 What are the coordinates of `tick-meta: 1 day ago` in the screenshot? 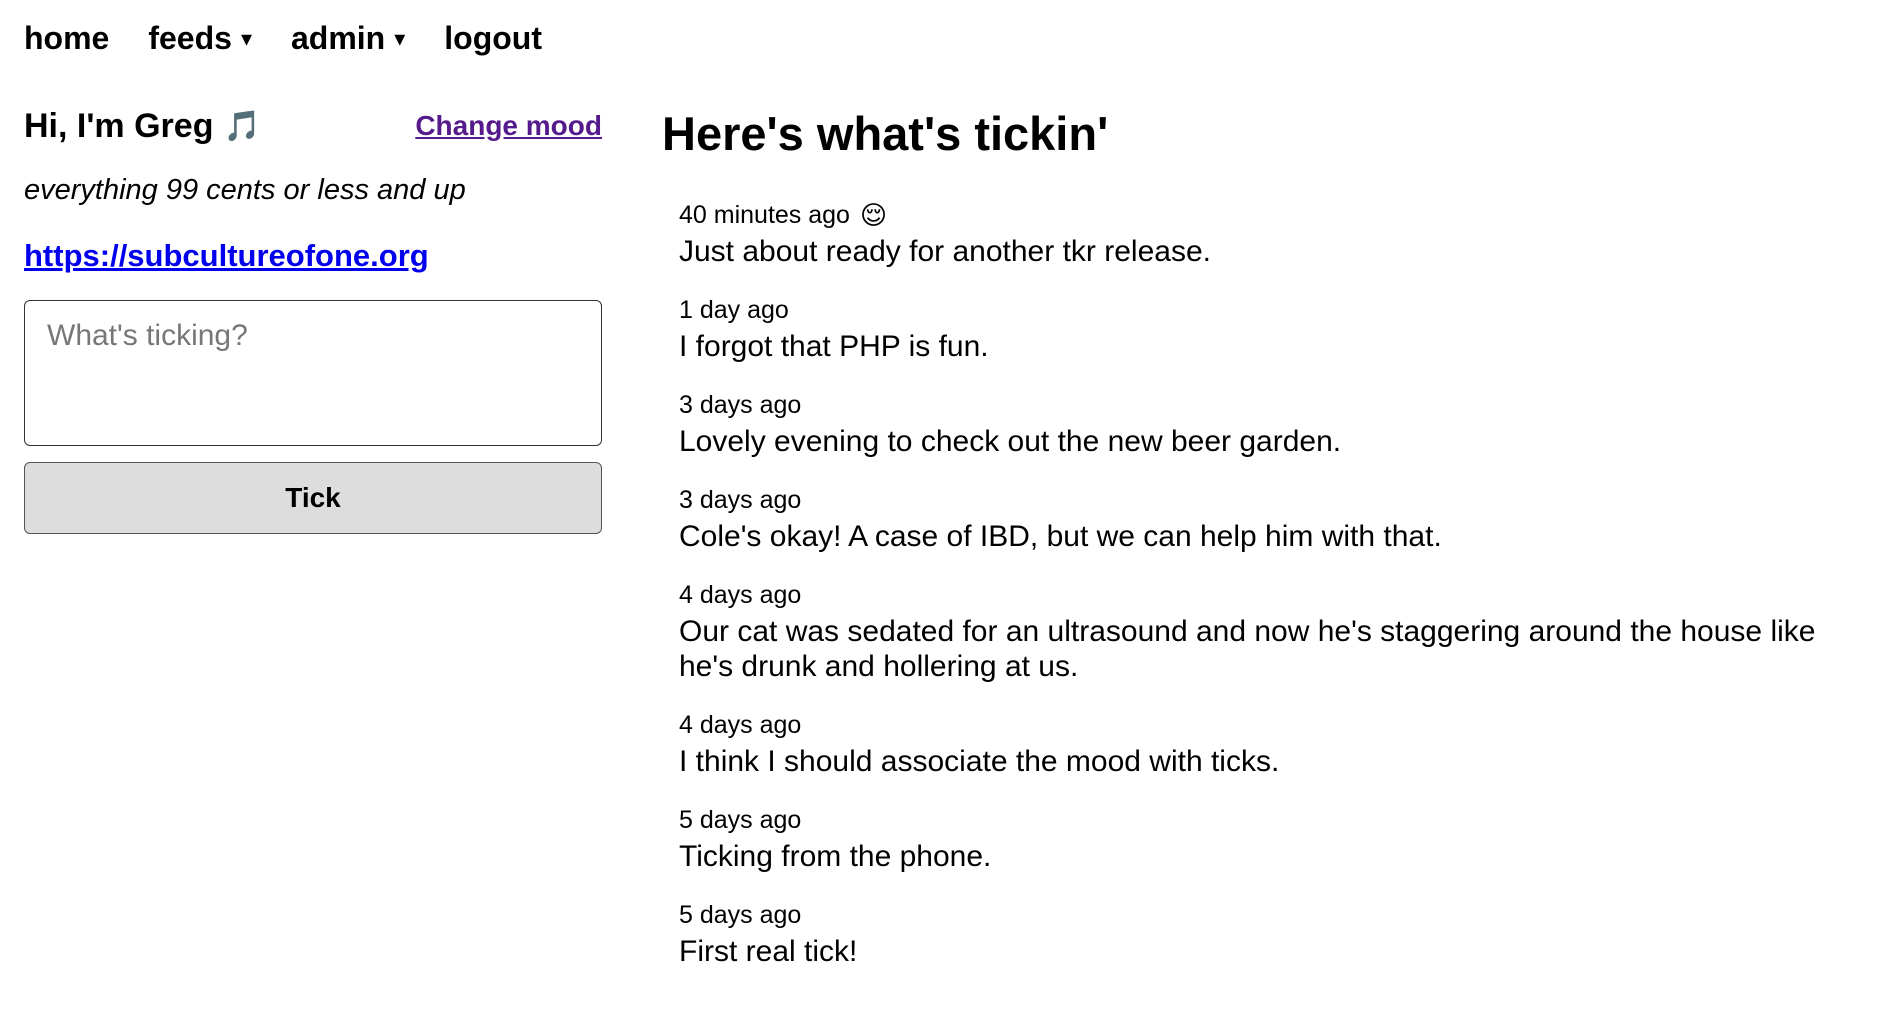 It's located at (1260, 310).